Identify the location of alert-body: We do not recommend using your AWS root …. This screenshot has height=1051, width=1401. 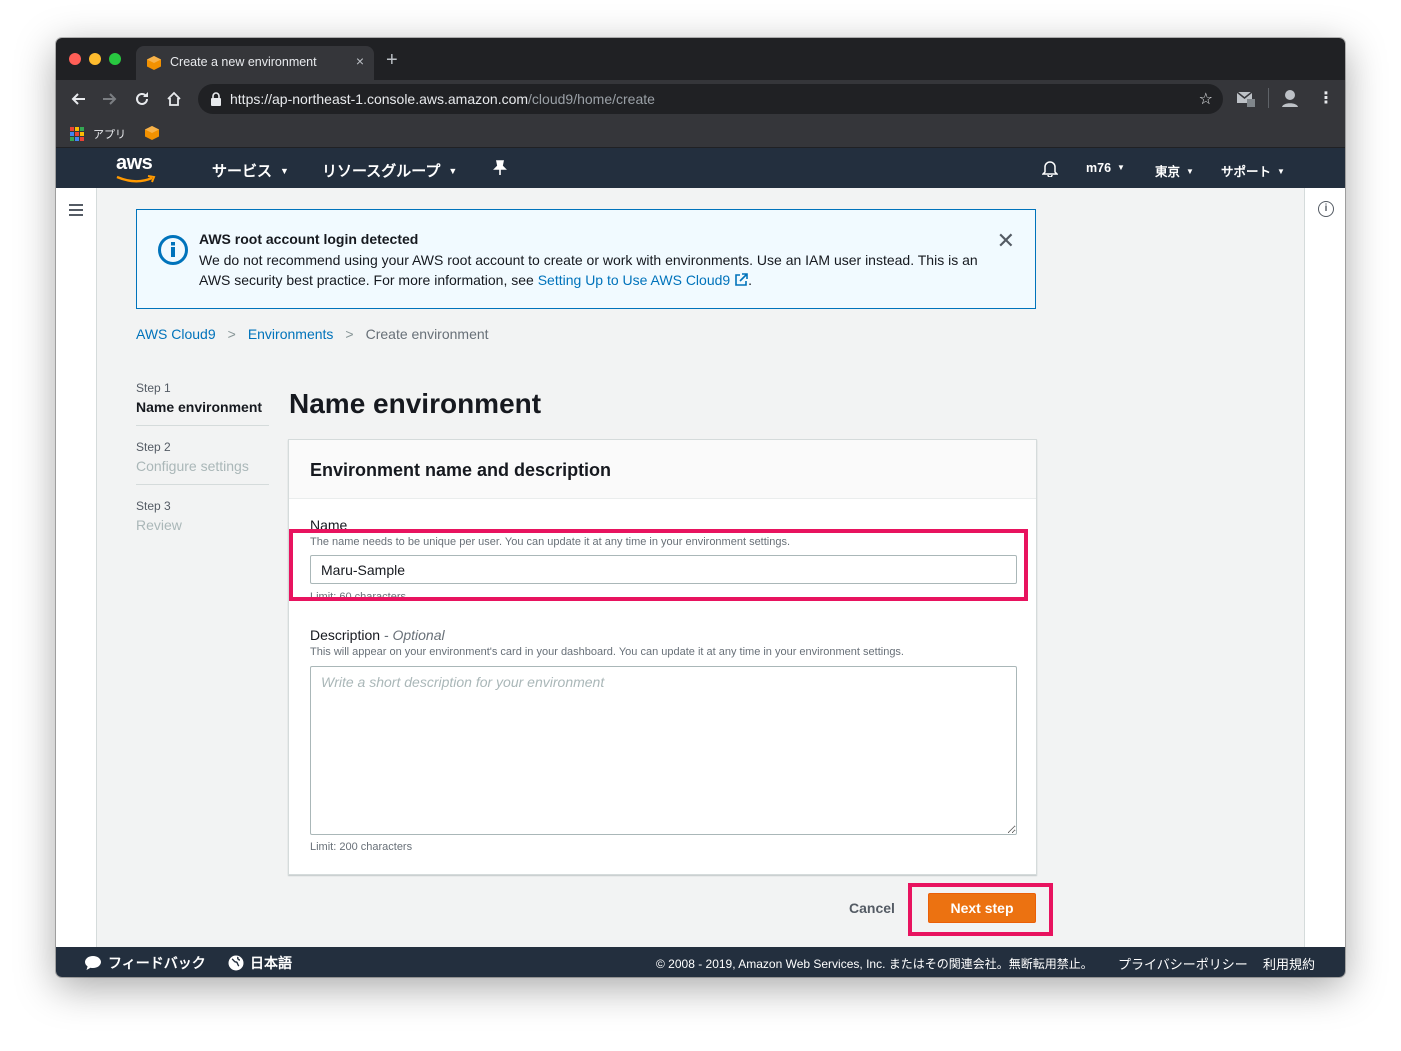
(599, 270).